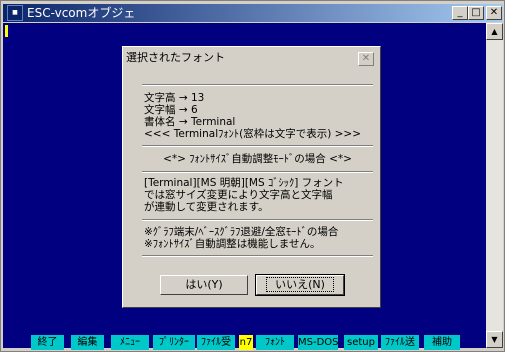 Image resolution: width=505 pixels, height=352 pixels. Describe the element at coordinates (476, 13) in the screenshot. I see `maximize-button: □` at that location.